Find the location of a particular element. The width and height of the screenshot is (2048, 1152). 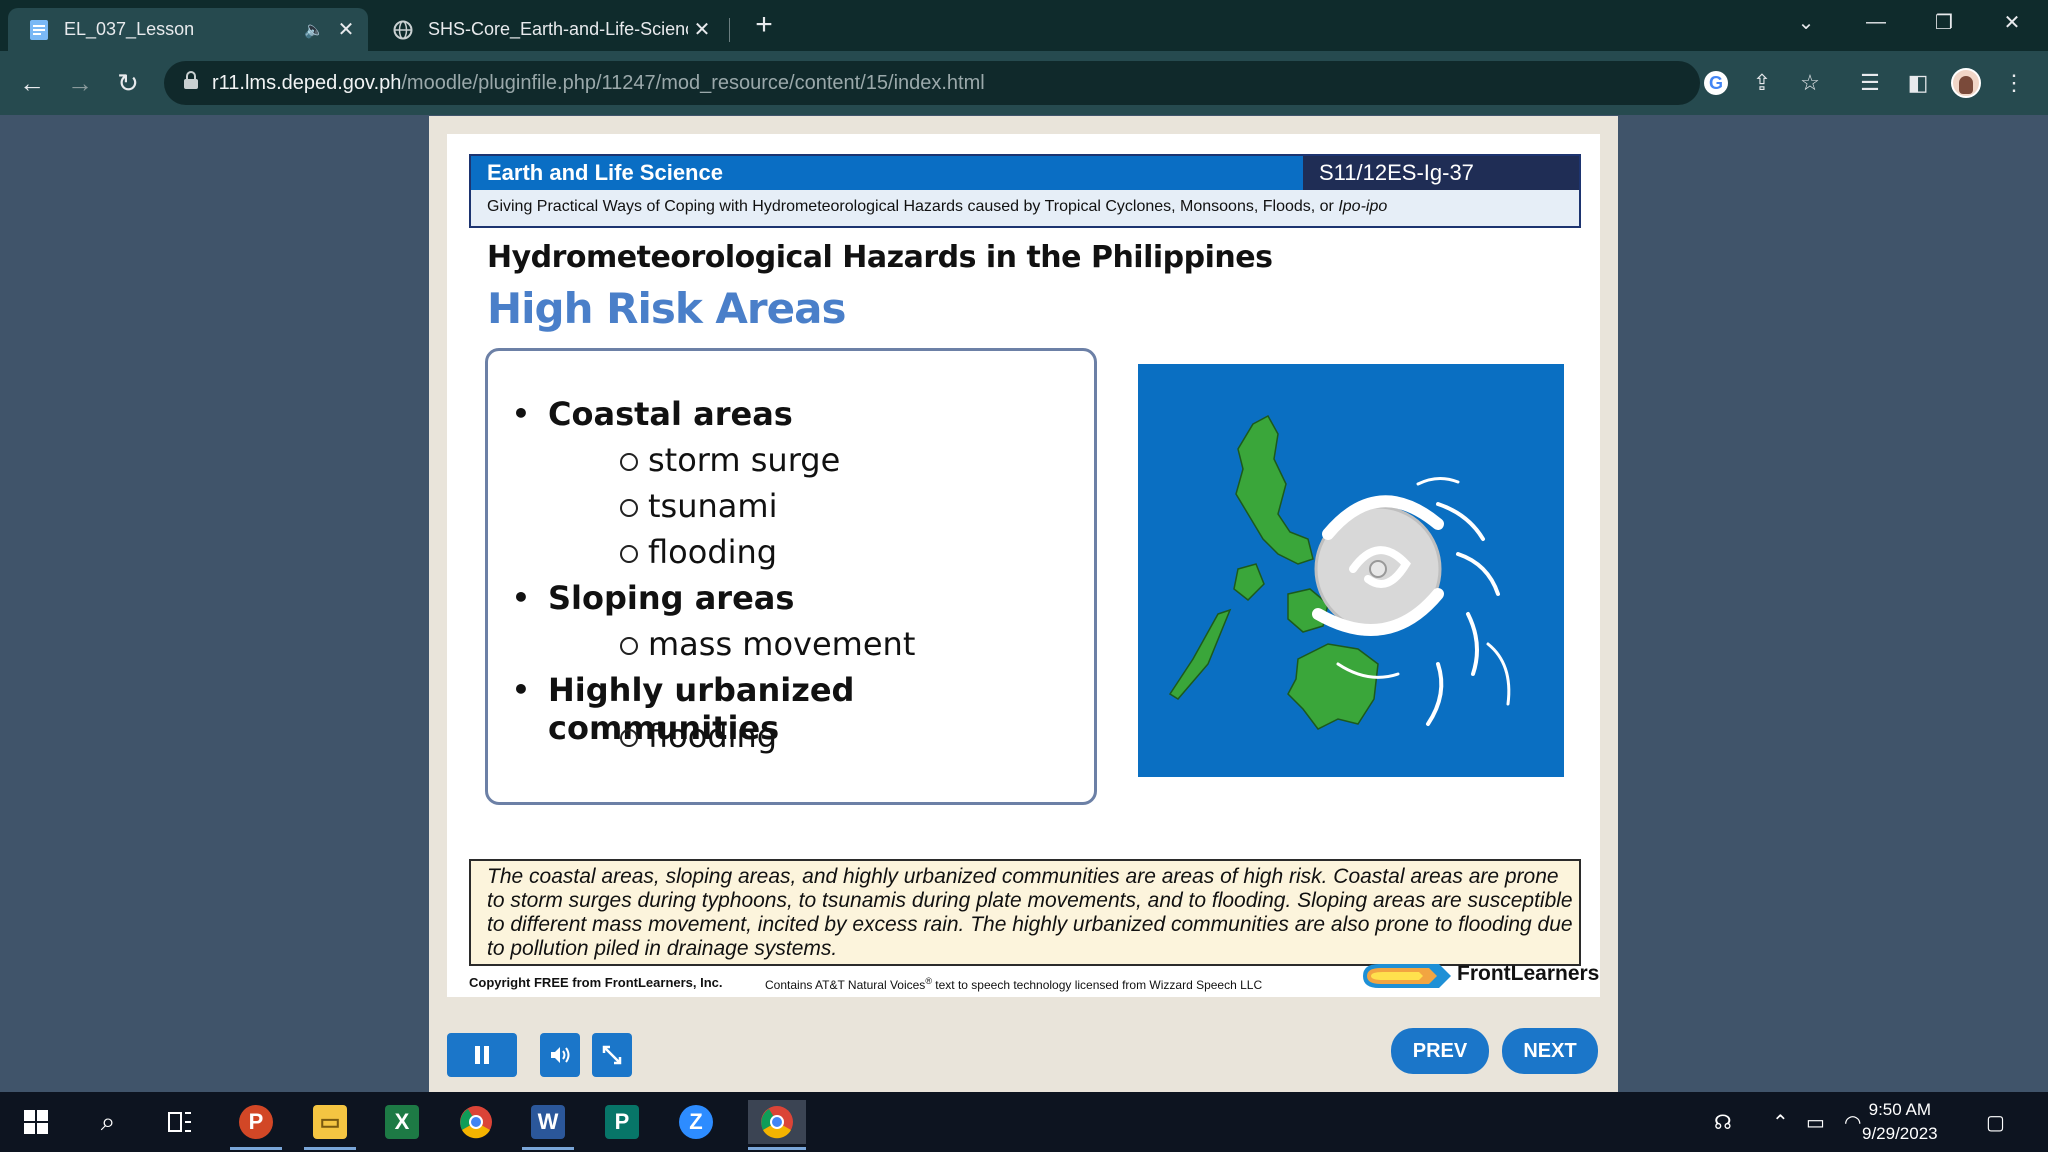

frontlearners-logo: FrontLearners is located at coordinates (1479, 976).